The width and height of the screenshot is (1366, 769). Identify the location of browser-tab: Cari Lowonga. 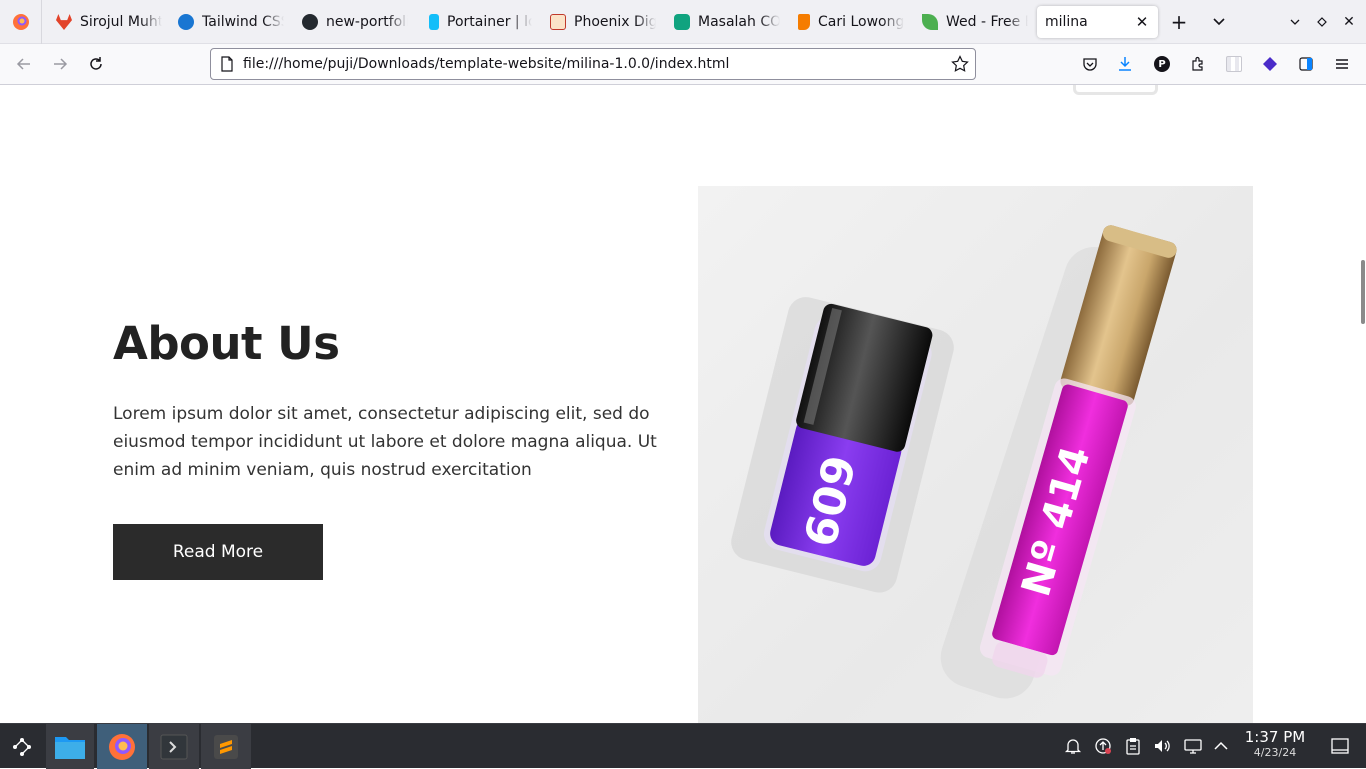
(847, 22).